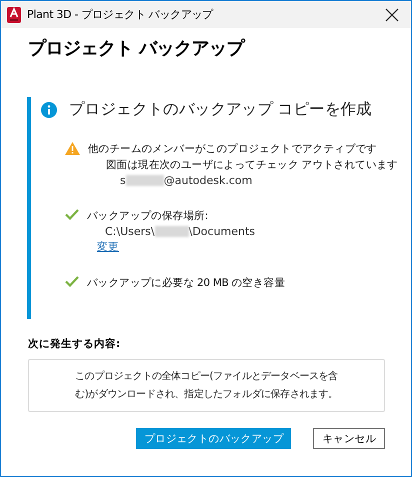 The width and height of the screenshot is (412, 477). I want to click on section-label: 次に発生する内容:, so click(75, 344).